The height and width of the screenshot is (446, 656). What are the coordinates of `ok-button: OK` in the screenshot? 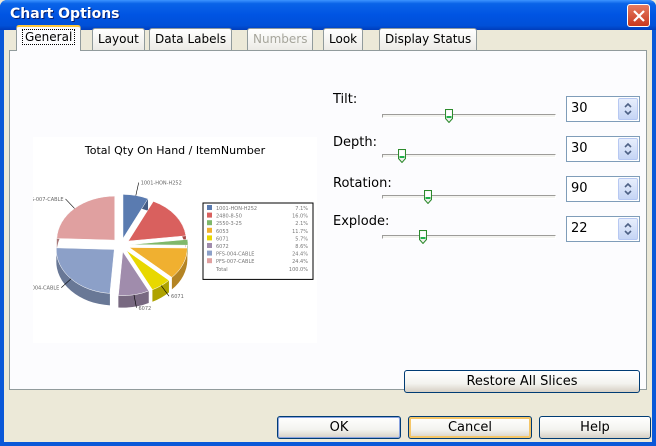 It's located at (339, 427).